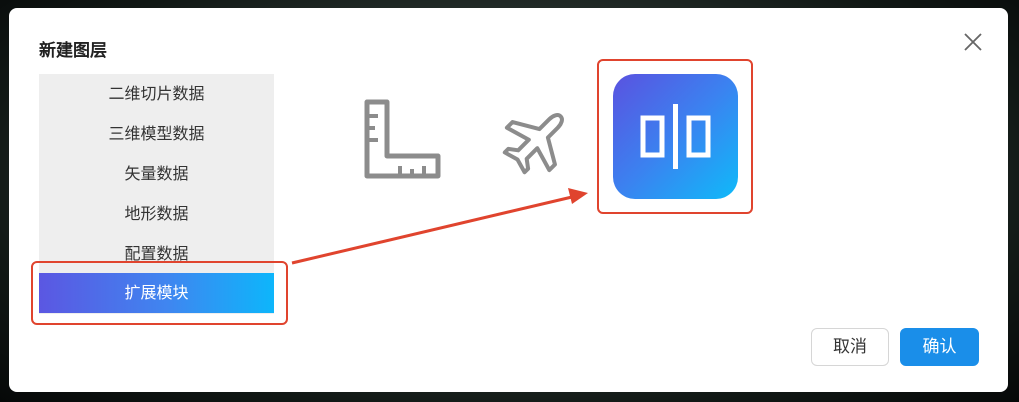 The image size is (1019, 402). I want to click on sidebar-item-terrain: 地形数据, so click(156, 214).